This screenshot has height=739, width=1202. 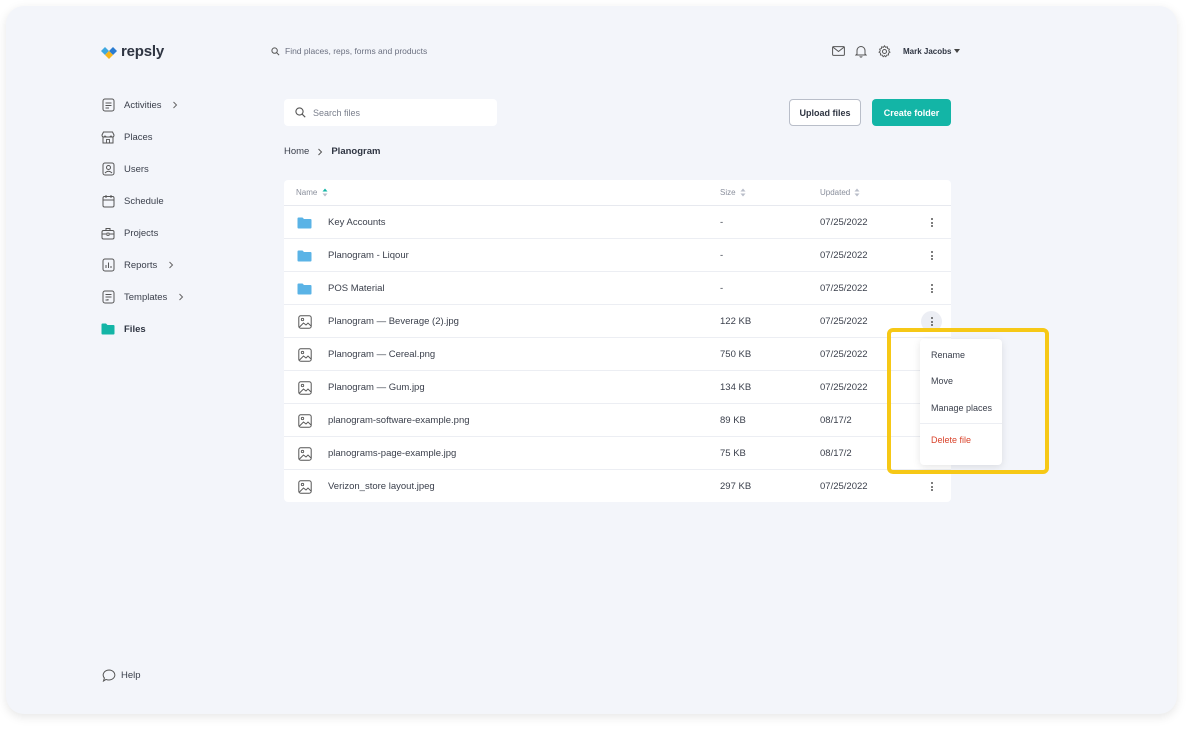 I want to click on table-row: POS Material - 07/25/2022, so click(x=617, y=288).